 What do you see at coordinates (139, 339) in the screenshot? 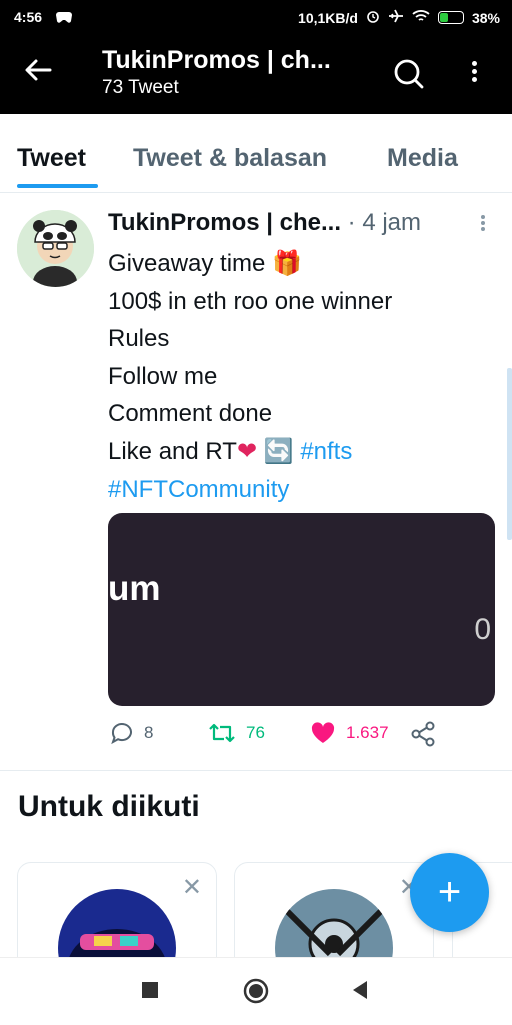
I see `tweet-line: Rules` at bounding box center [139, 339].